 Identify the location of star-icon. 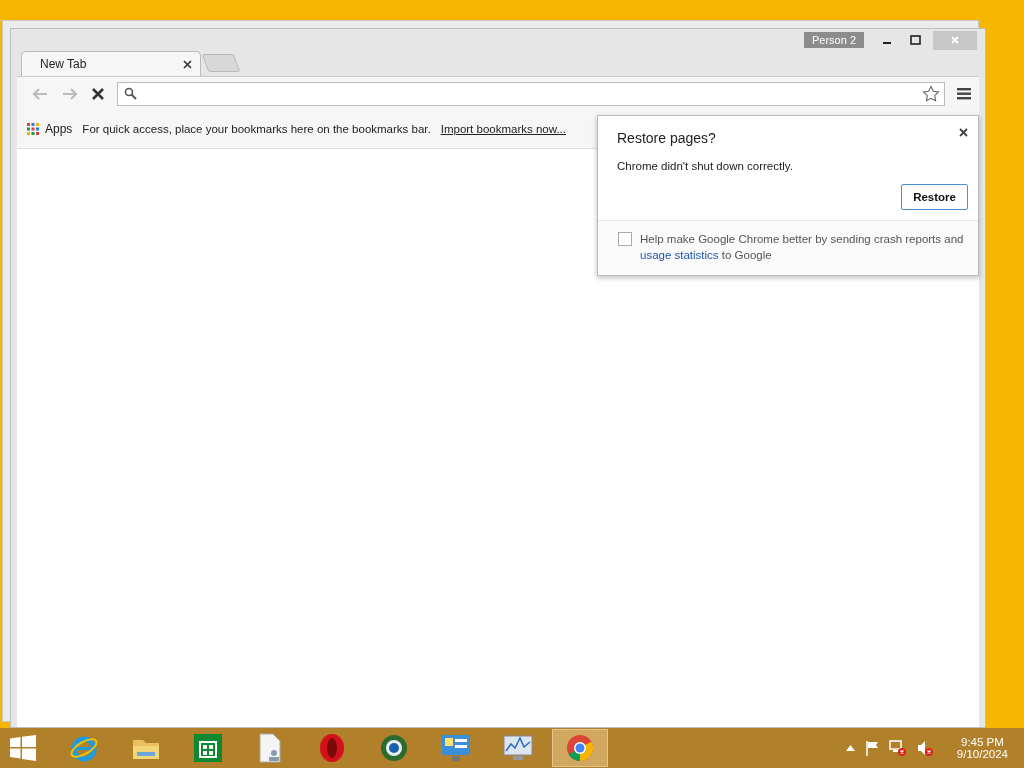
(931, 93).